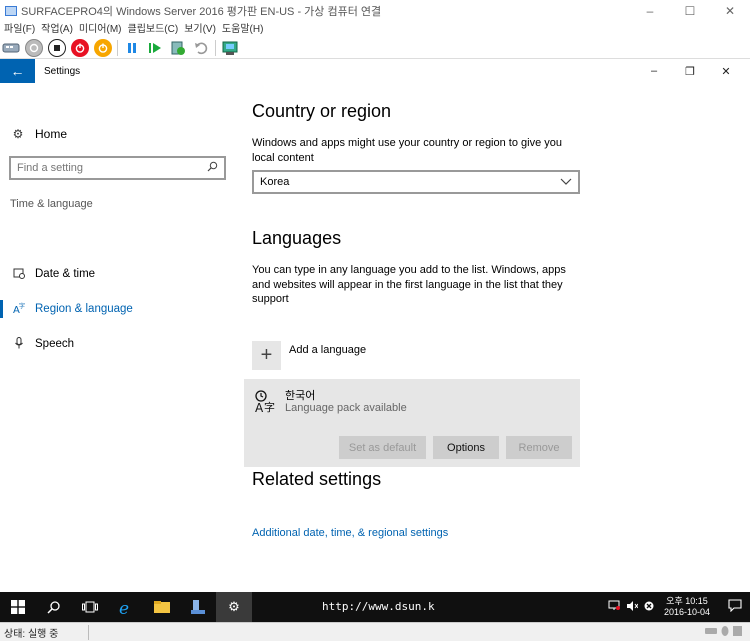  What do you see at coordinates (735, 607) in the screenshot?
I see `action-center-icon` at bounding box center [735, 607].